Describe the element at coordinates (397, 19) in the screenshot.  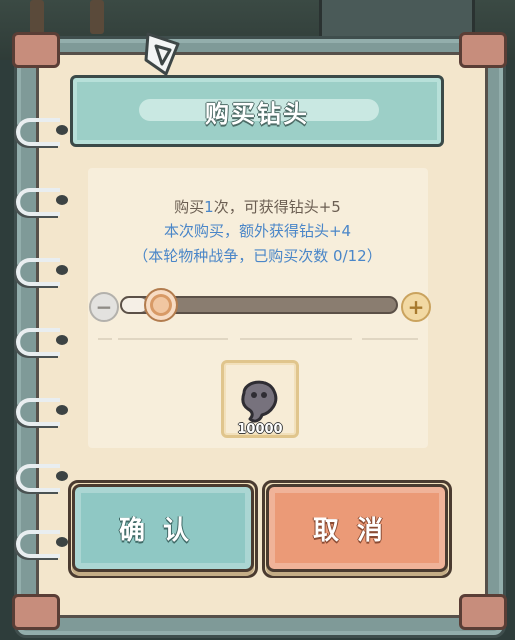
I see `background-frame` at that location.